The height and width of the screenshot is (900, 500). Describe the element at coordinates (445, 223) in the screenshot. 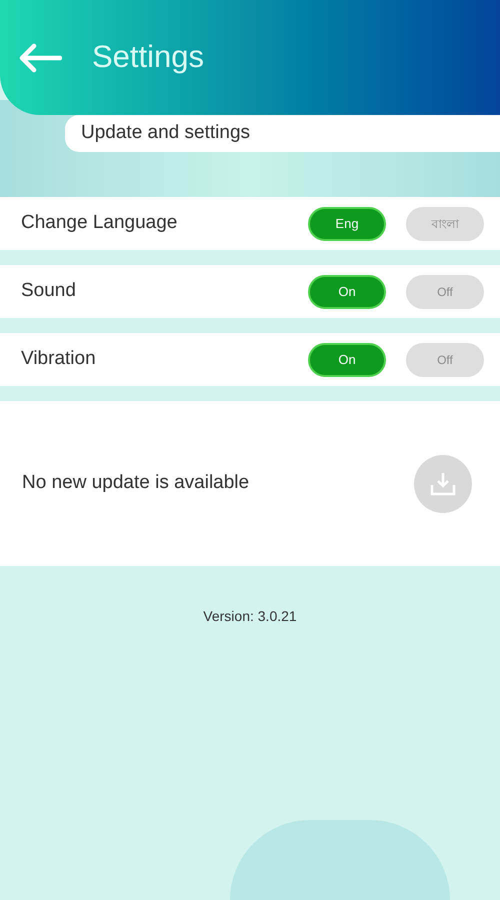

I see `option-button: বাংলা` at that location.